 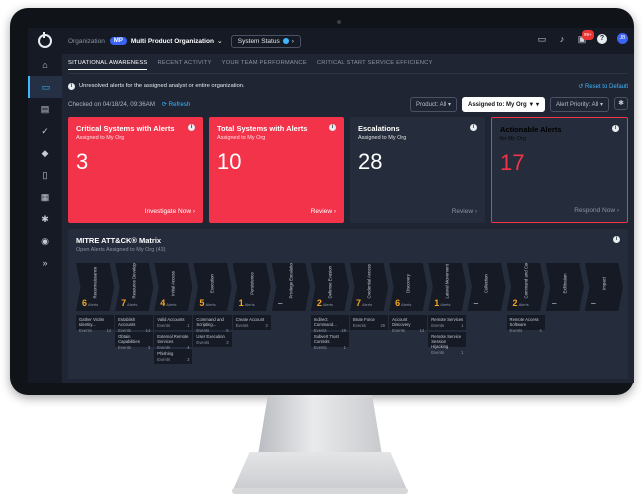 I want to click on tactic-cell: Discovery 6Alerts, so click(x=408, y=287).